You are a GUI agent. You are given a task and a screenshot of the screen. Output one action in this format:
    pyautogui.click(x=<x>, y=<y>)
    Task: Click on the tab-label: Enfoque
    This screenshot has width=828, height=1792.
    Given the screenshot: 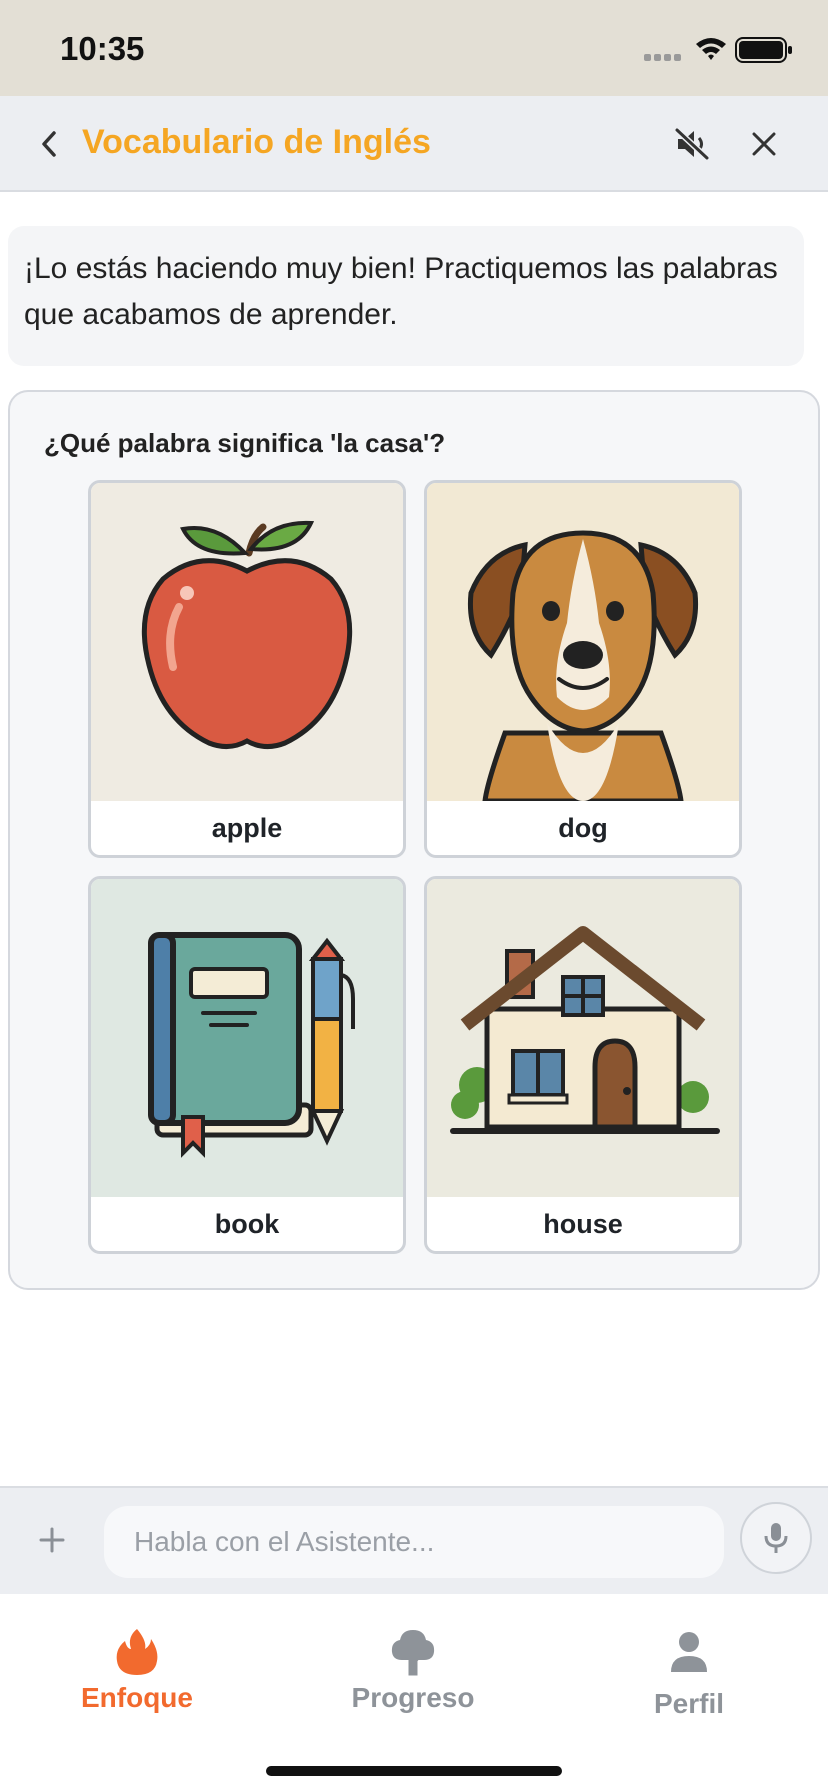 What is the action you would take?
    pyautogui.click(x=137, y=1697)
    